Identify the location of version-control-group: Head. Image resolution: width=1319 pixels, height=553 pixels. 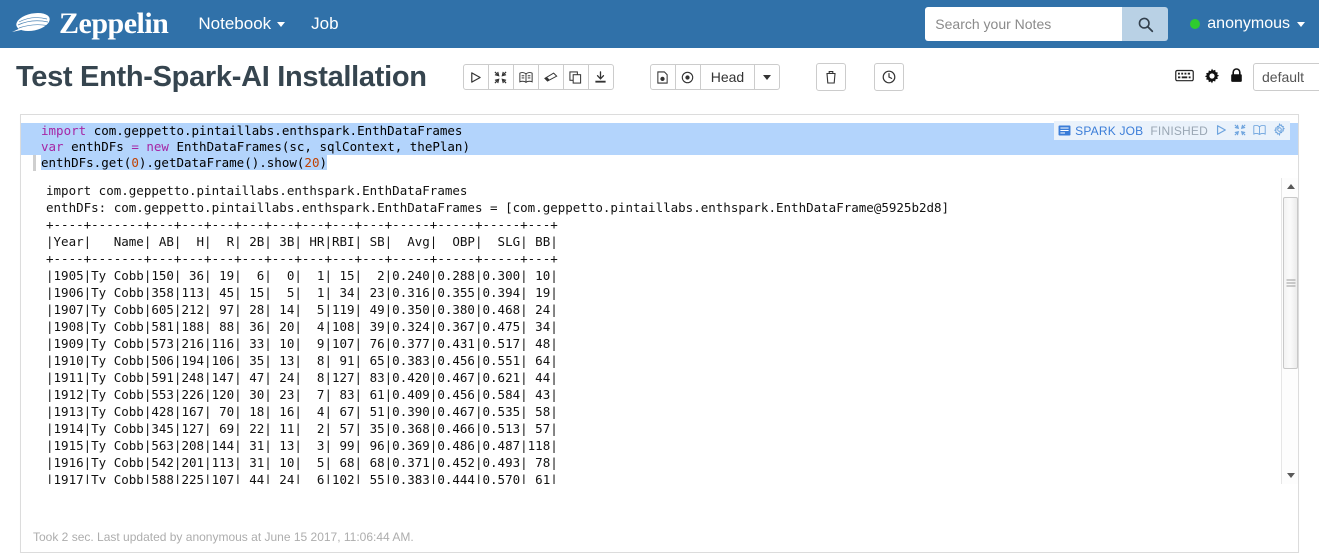
(715, 77).